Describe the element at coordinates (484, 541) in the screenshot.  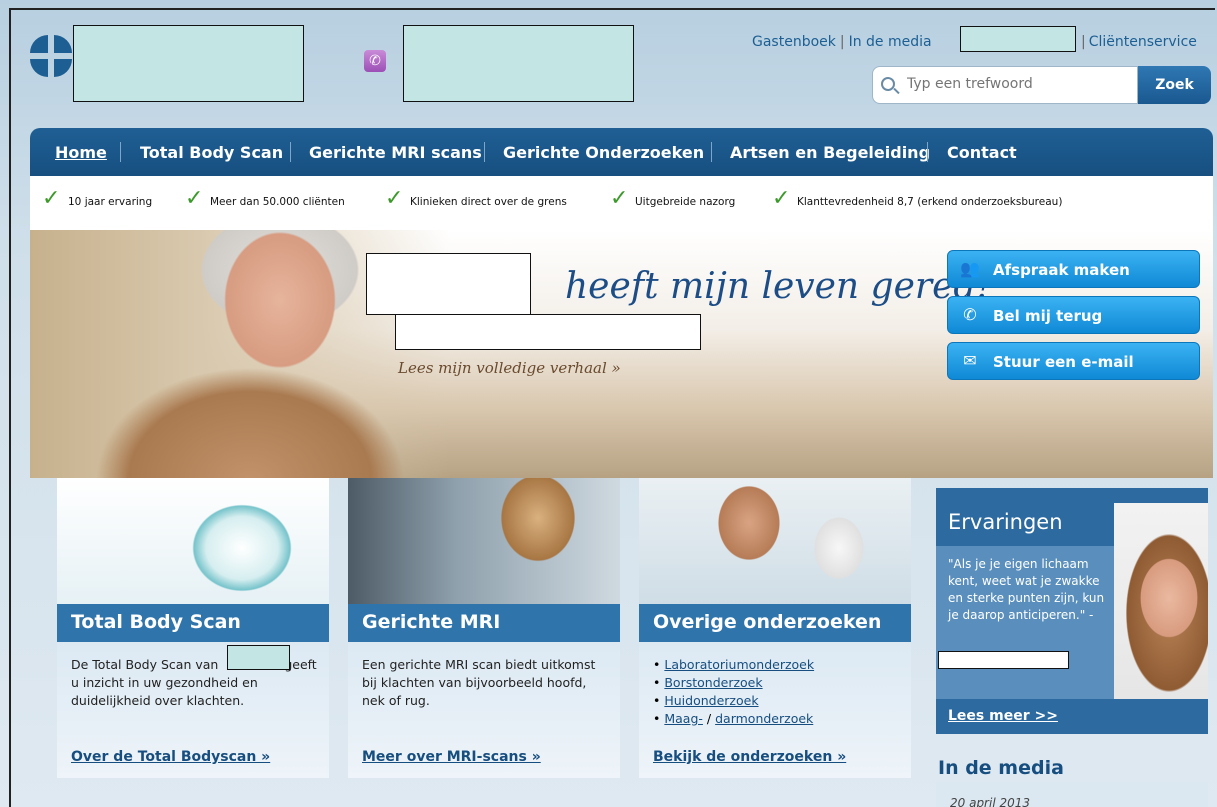
I see `radiologist-image` at that location.